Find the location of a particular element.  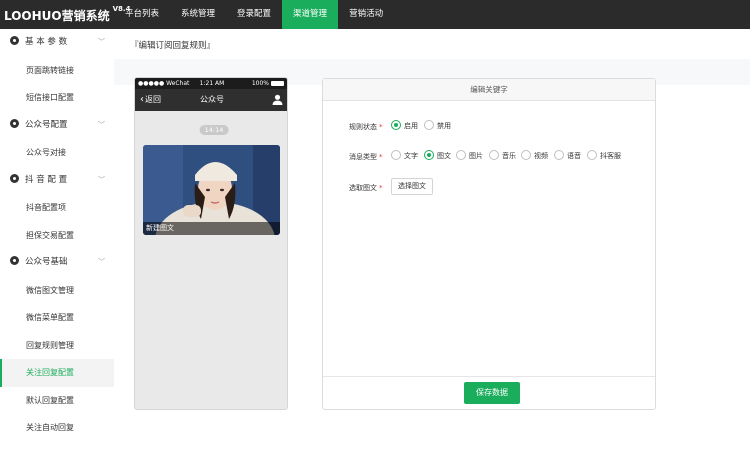

status-option-disabled: 禁用 is located at coordinates (437, 126).